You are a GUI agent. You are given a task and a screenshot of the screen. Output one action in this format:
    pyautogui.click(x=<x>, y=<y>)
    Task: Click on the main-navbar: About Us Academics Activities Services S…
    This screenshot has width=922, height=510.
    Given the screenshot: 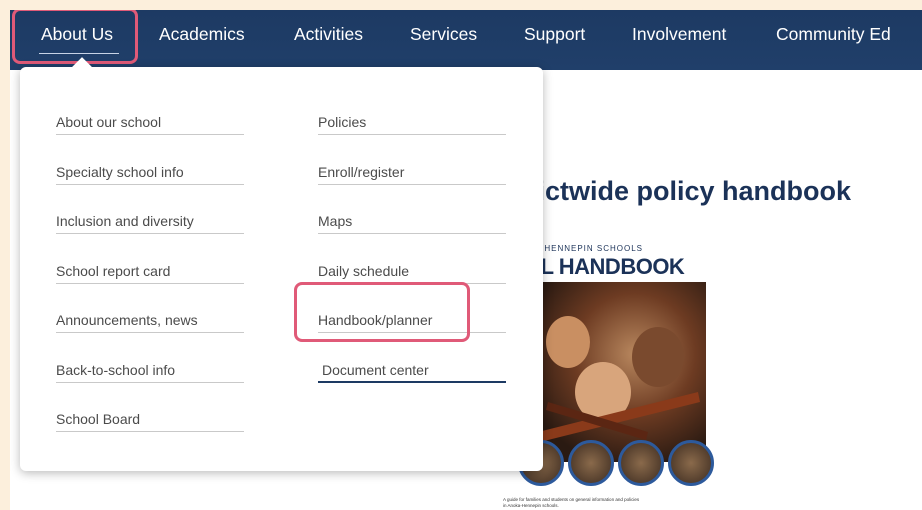 What is the action you would take?
    pyautogui.click(x=466, y=40)
    